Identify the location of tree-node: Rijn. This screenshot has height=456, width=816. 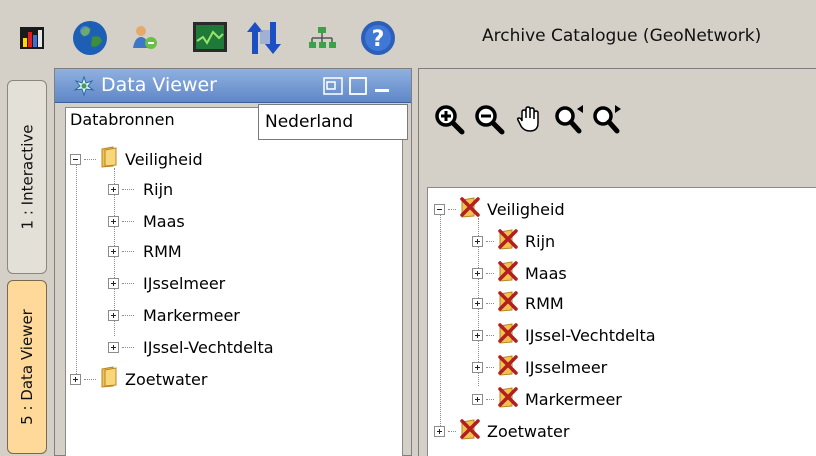
(140, 189).